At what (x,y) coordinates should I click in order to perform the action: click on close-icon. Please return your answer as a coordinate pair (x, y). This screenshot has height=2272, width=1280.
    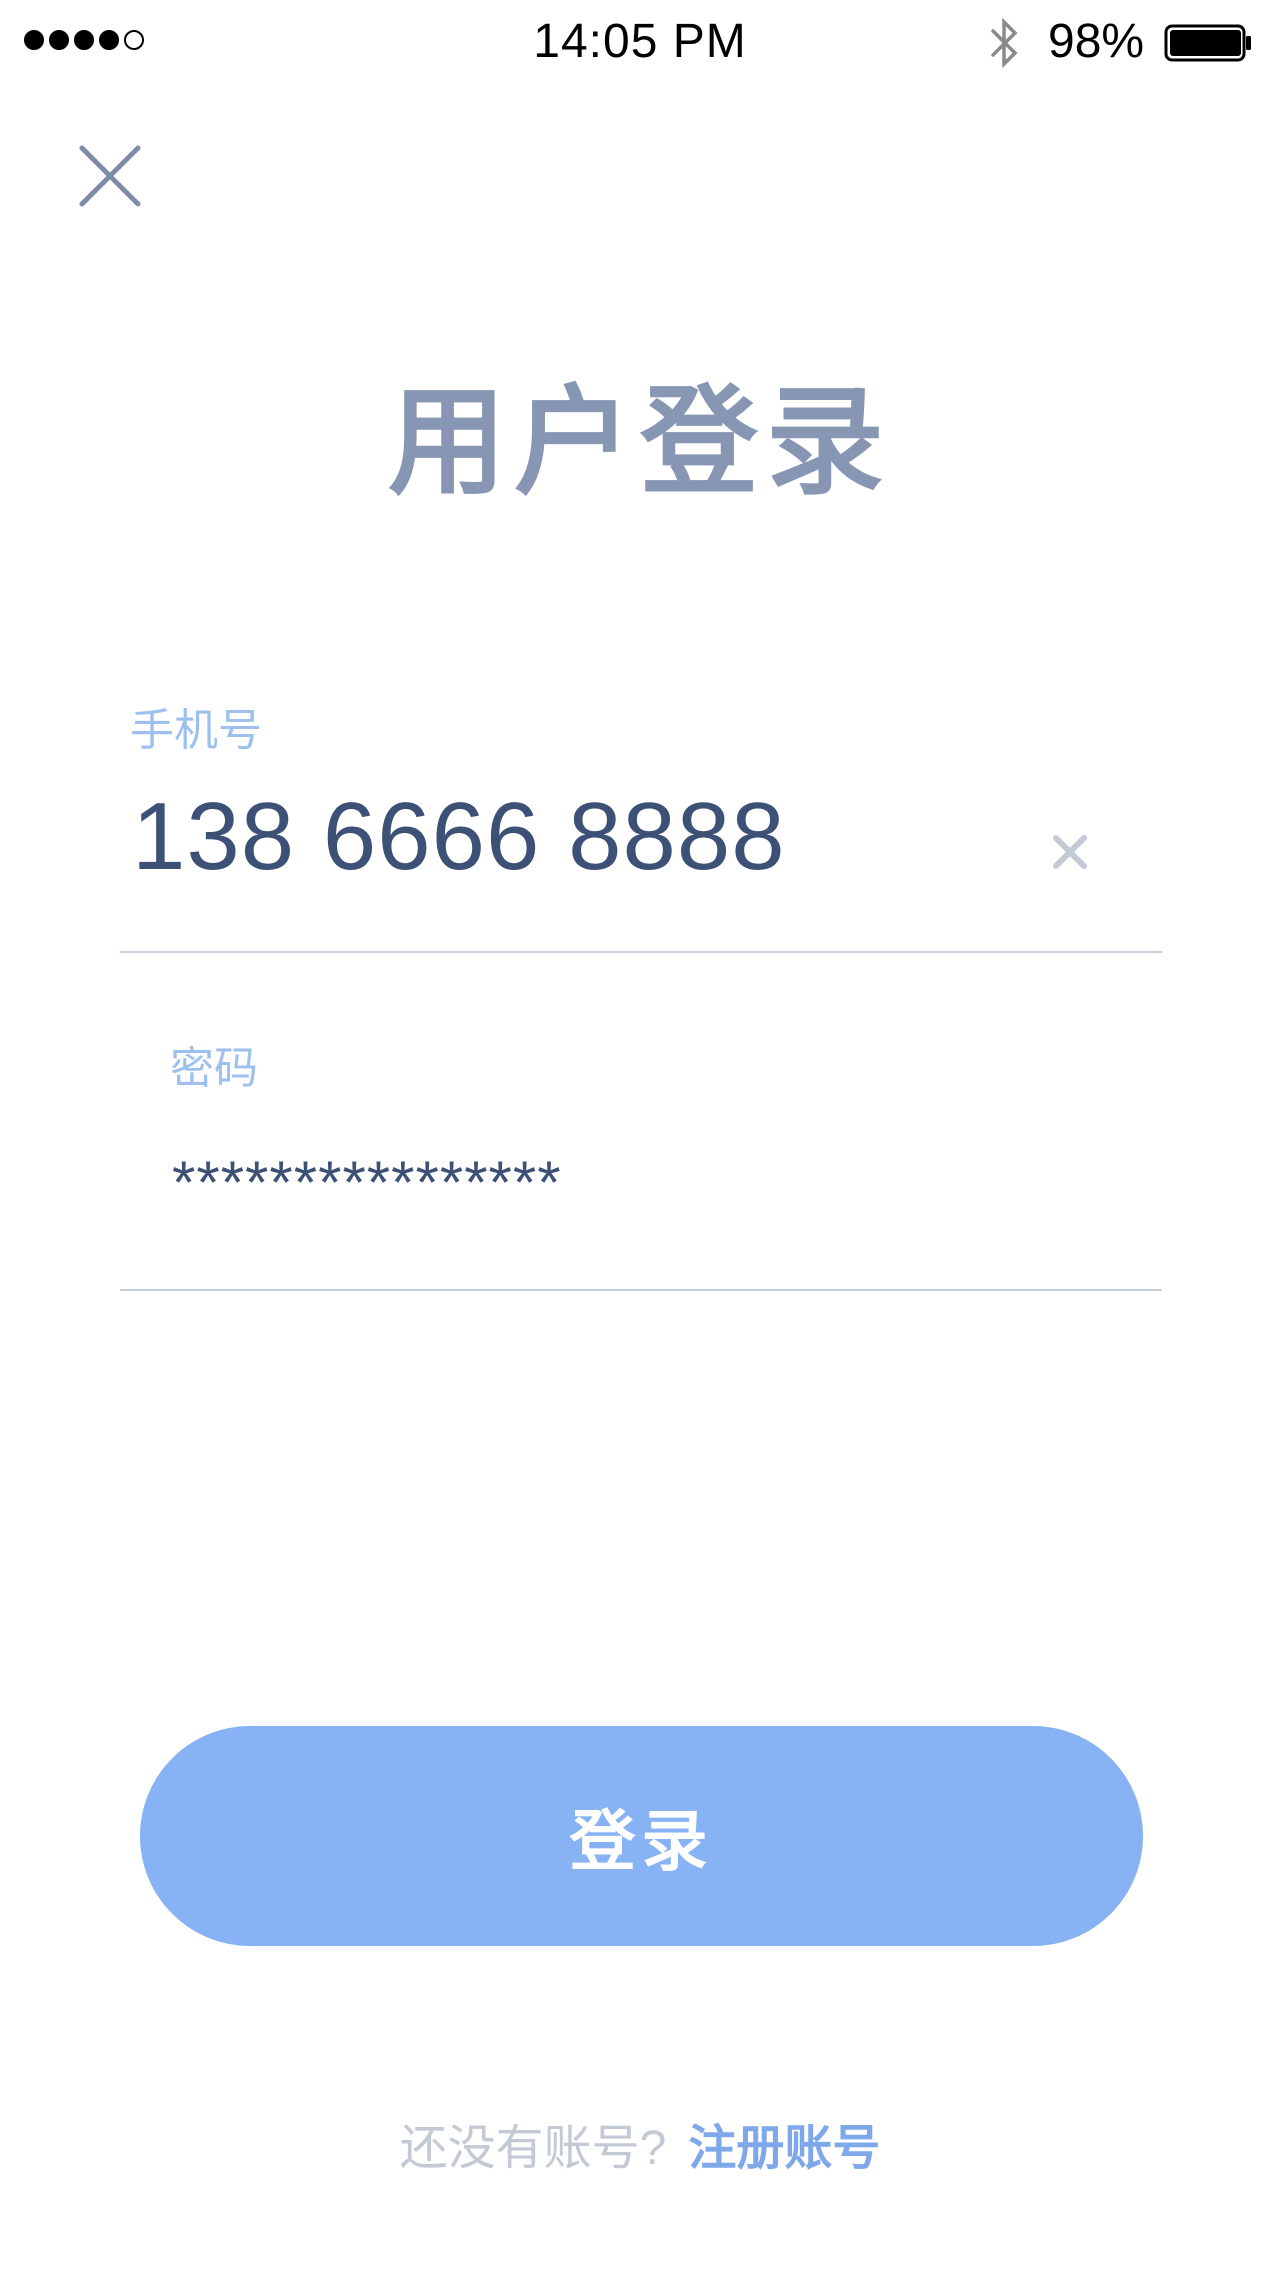
    Looking at the image, I should click on (110, 176).